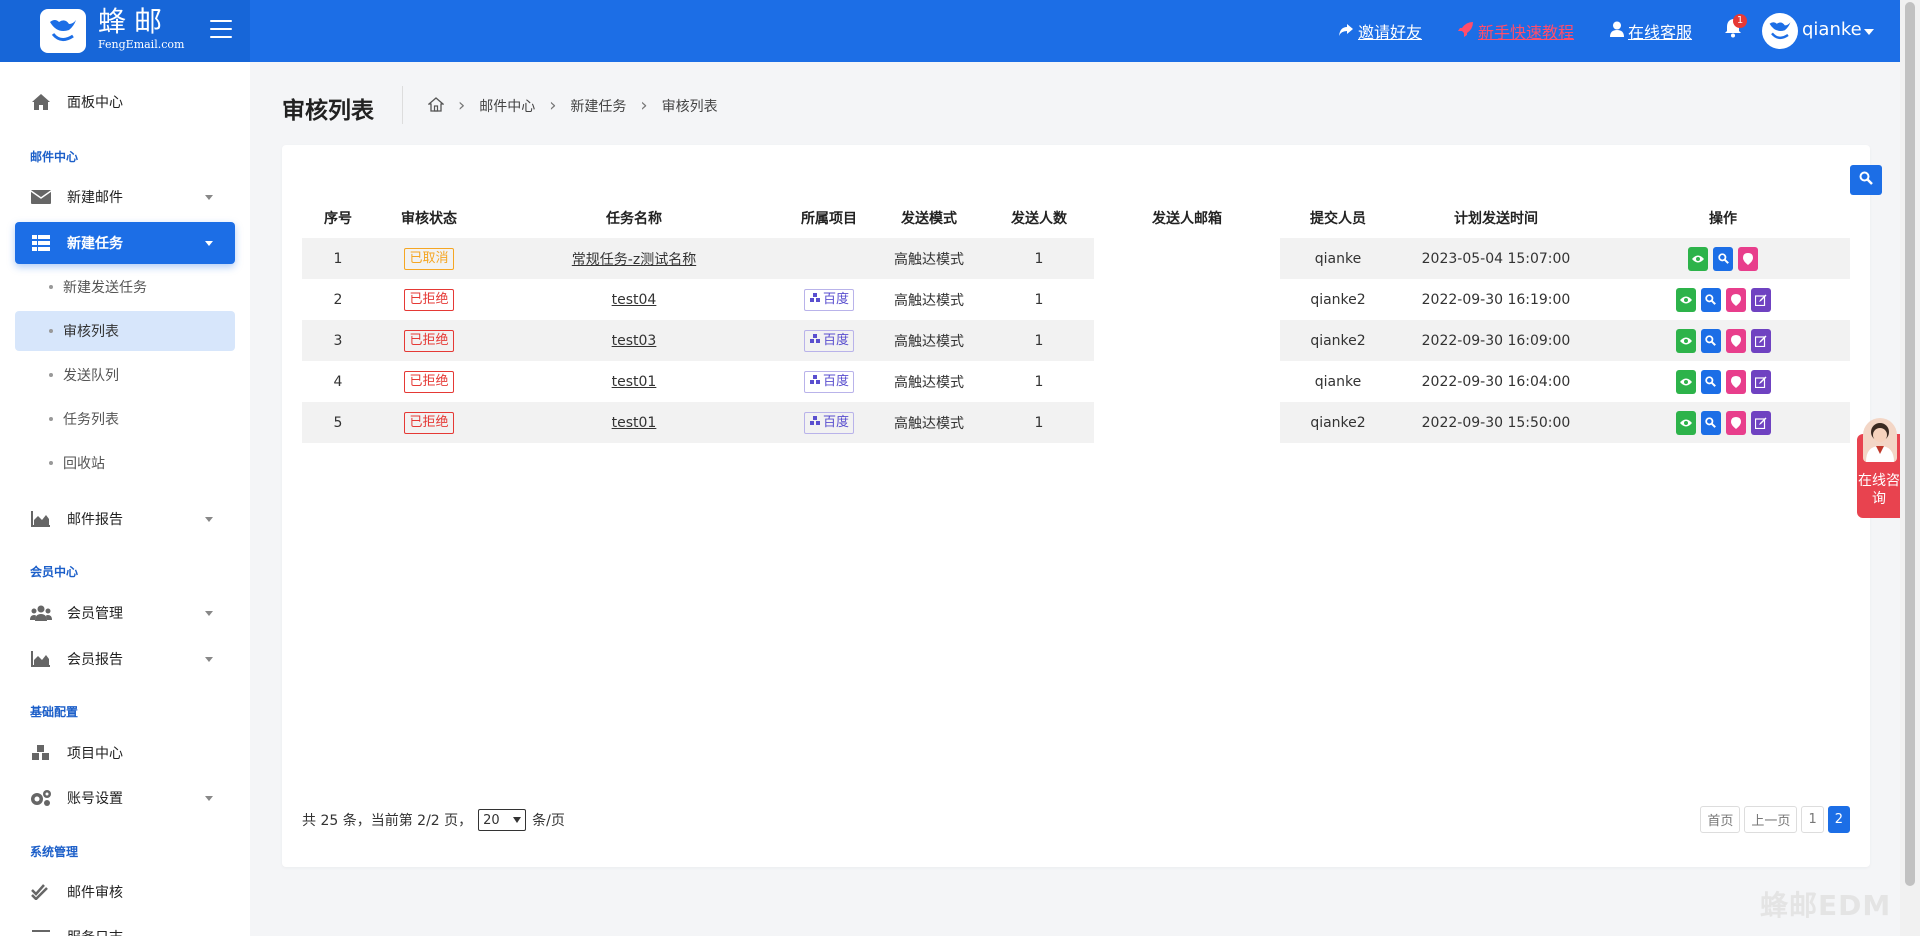 The height and width of the screenshot is (936, 1920). I want to click on section-title-config: 基础配置, so click(54, 712).